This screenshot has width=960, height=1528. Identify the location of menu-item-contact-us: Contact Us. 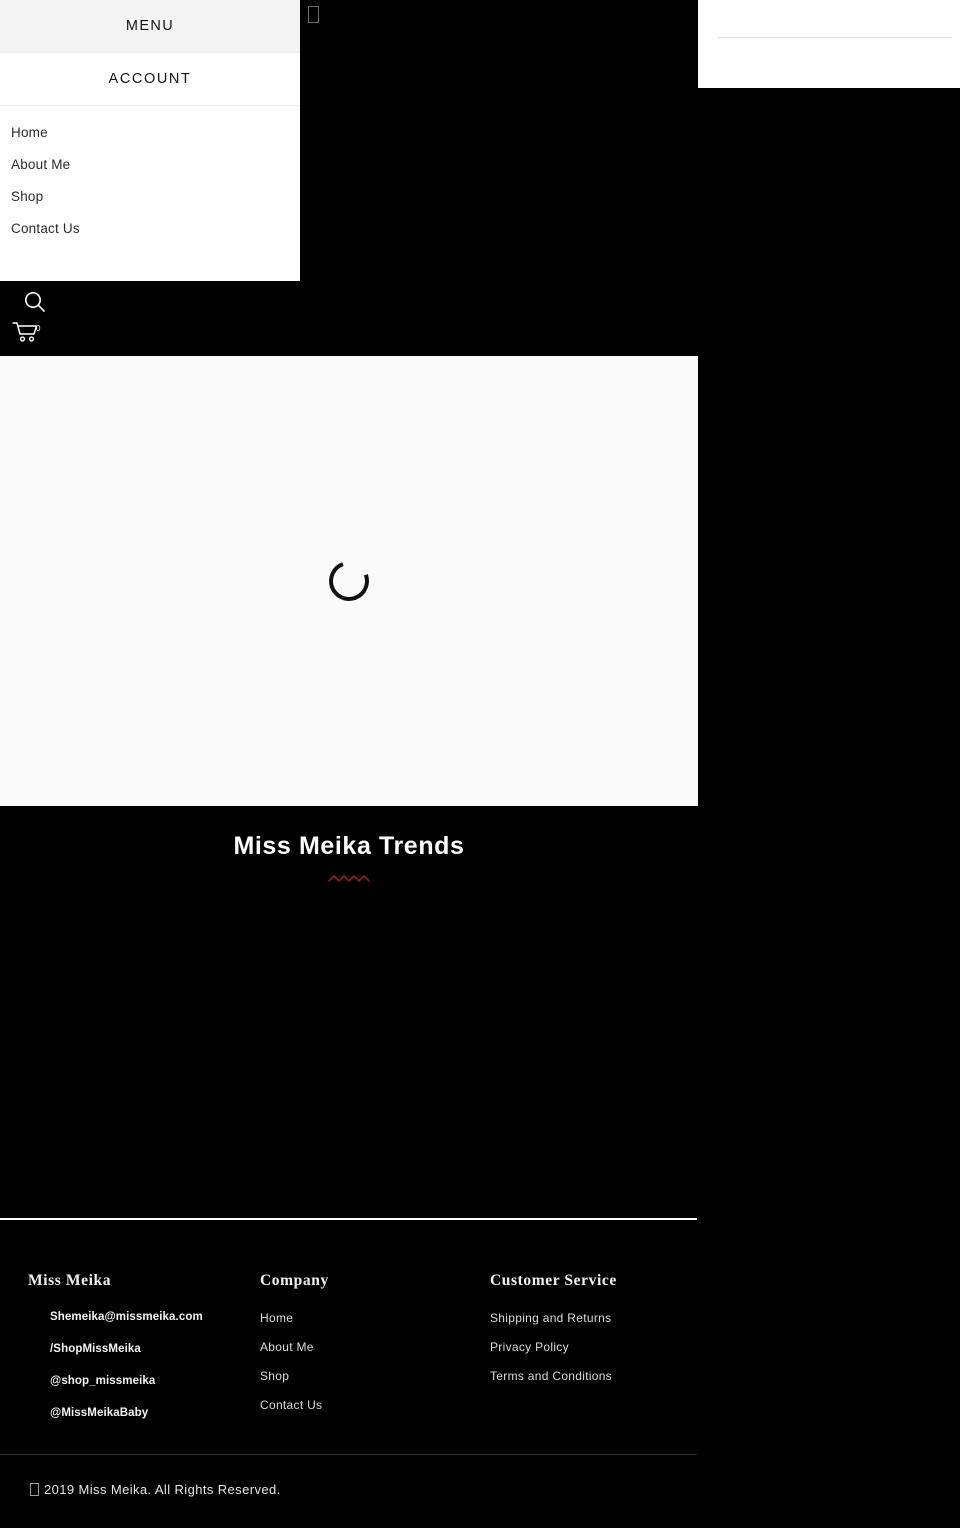
(150, 229).